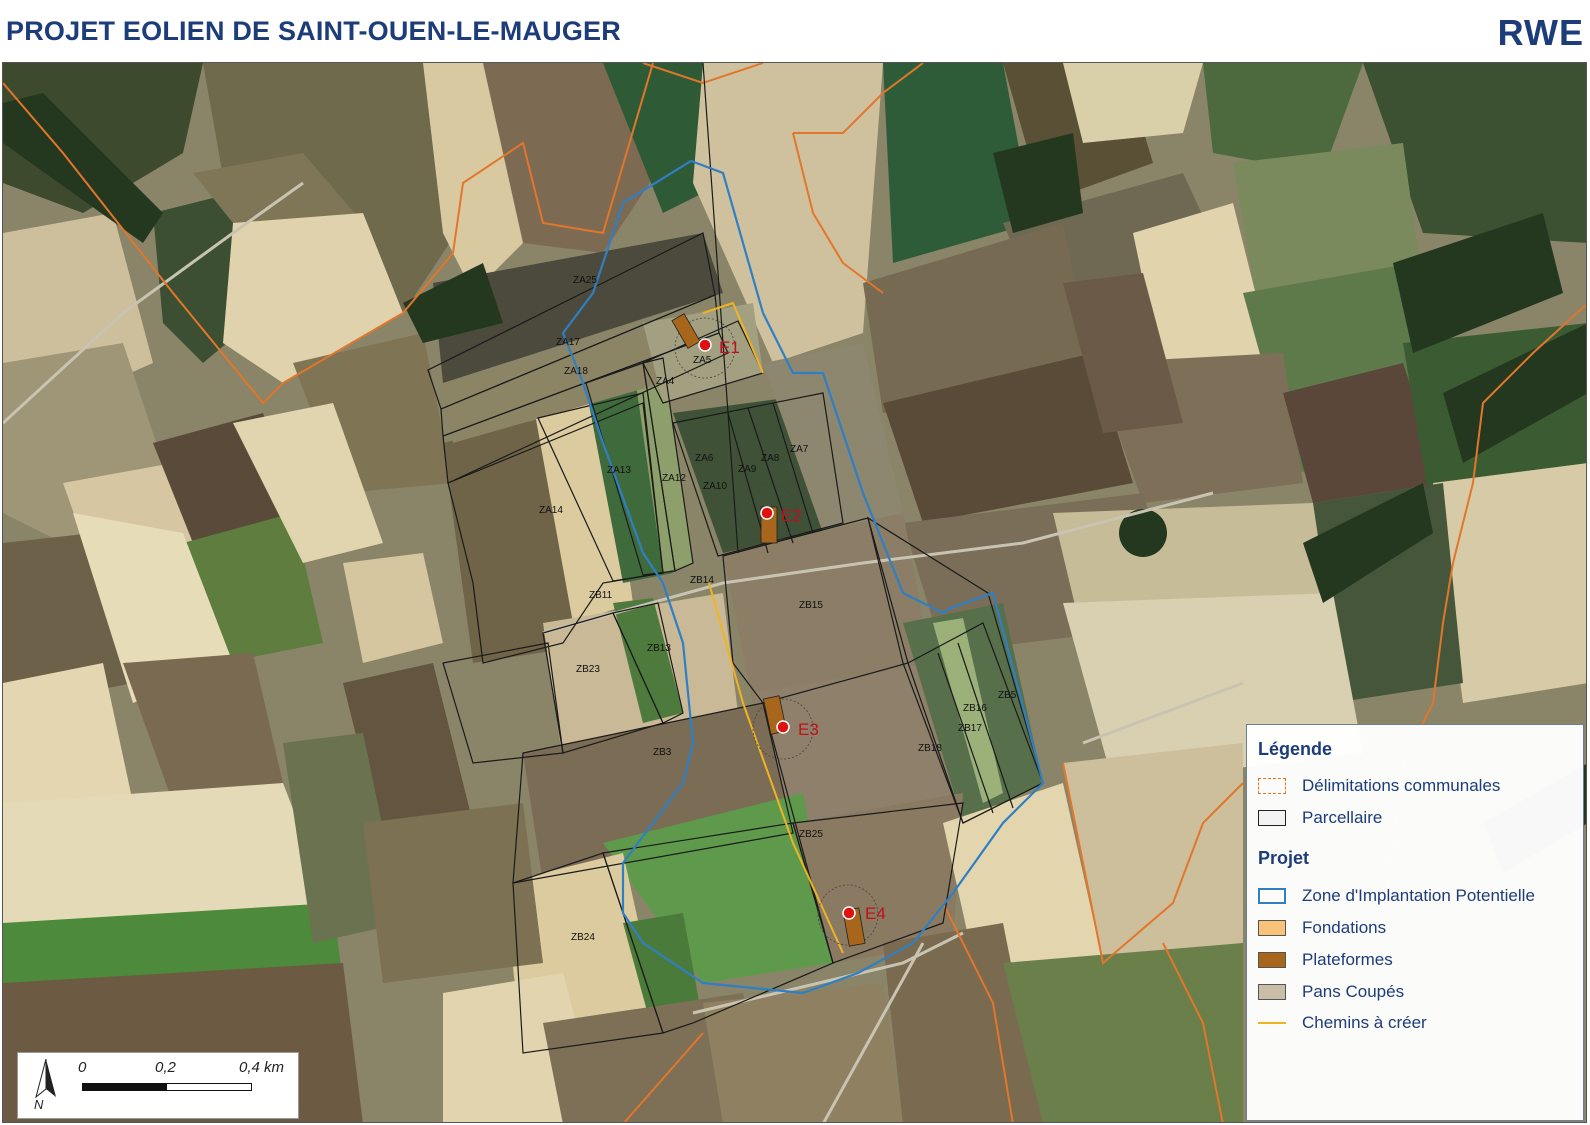 This screenshot has width=1590, height=1125. I want to click on parcel-label: ZB5, so click(1007, 695).